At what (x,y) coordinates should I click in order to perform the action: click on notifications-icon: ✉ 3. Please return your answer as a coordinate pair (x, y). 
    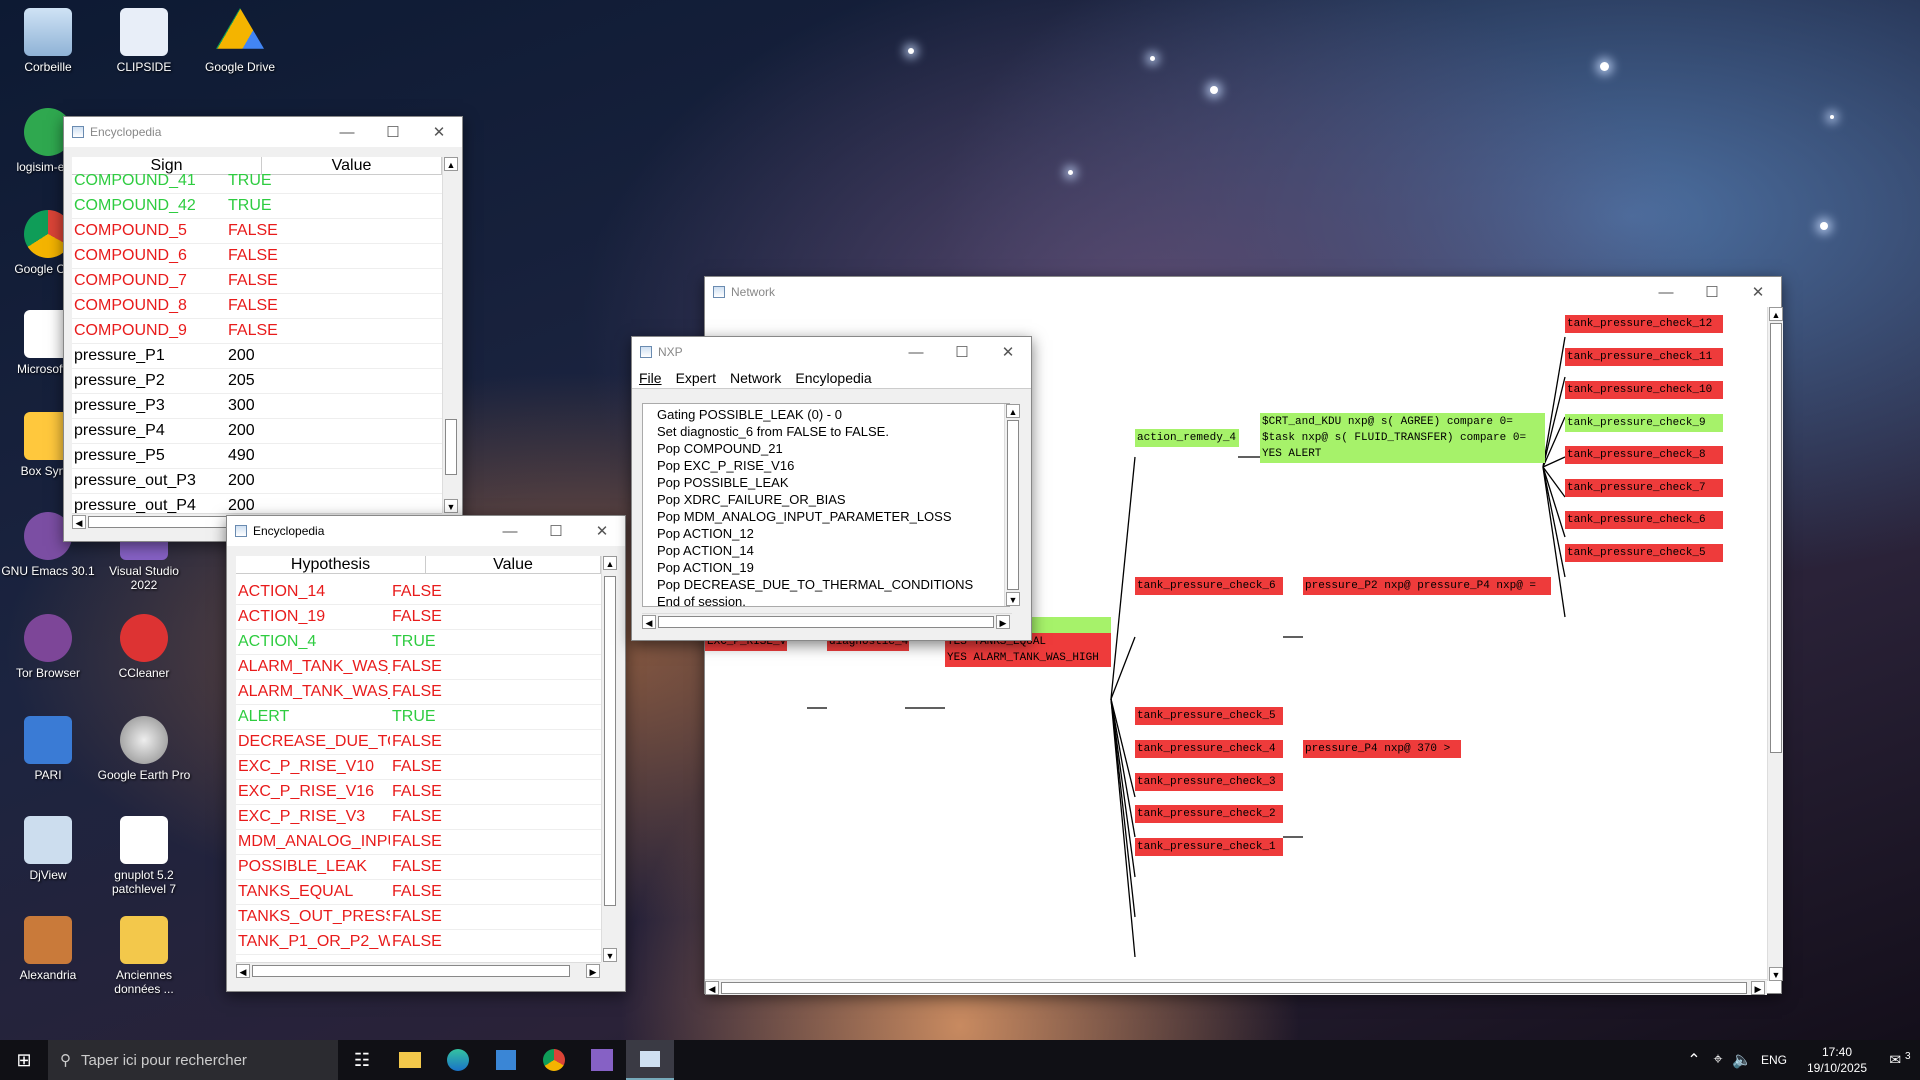
    Looking at the image, I should click on (1900, 1060).